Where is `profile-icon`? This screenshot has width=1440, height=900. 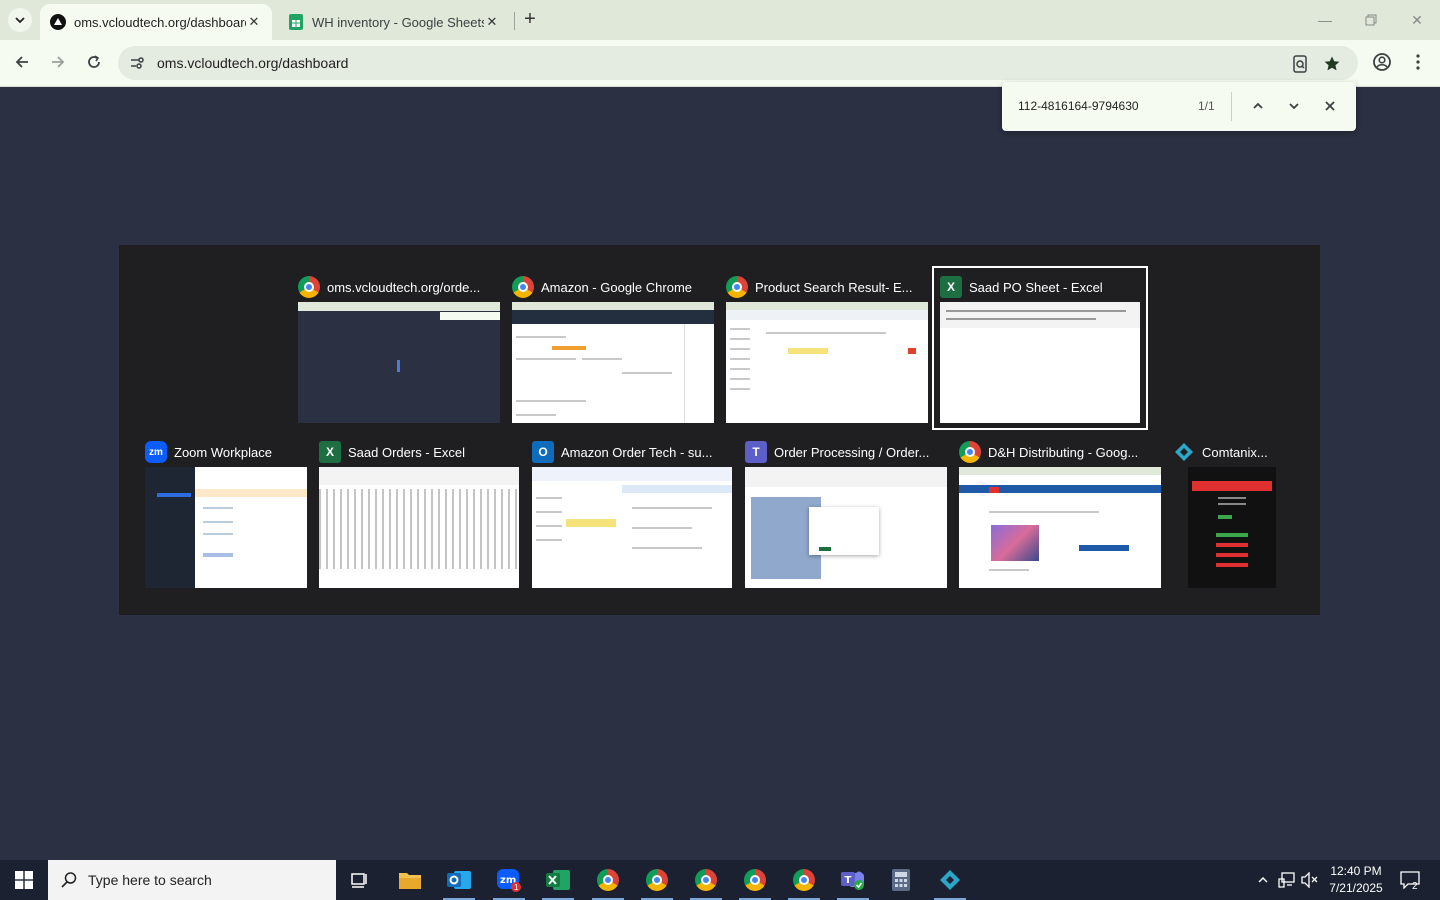 profile-icon is located at coordinates (1382, 62).